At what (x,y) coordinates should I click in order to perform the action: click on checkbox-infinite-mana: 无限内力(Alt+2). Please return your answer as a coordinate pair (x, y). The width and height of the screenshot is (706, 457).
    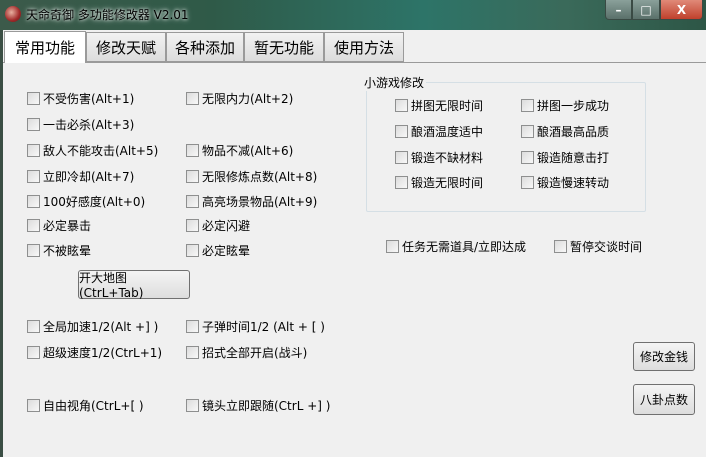
    Looking at the image, I should click on (239, 98).